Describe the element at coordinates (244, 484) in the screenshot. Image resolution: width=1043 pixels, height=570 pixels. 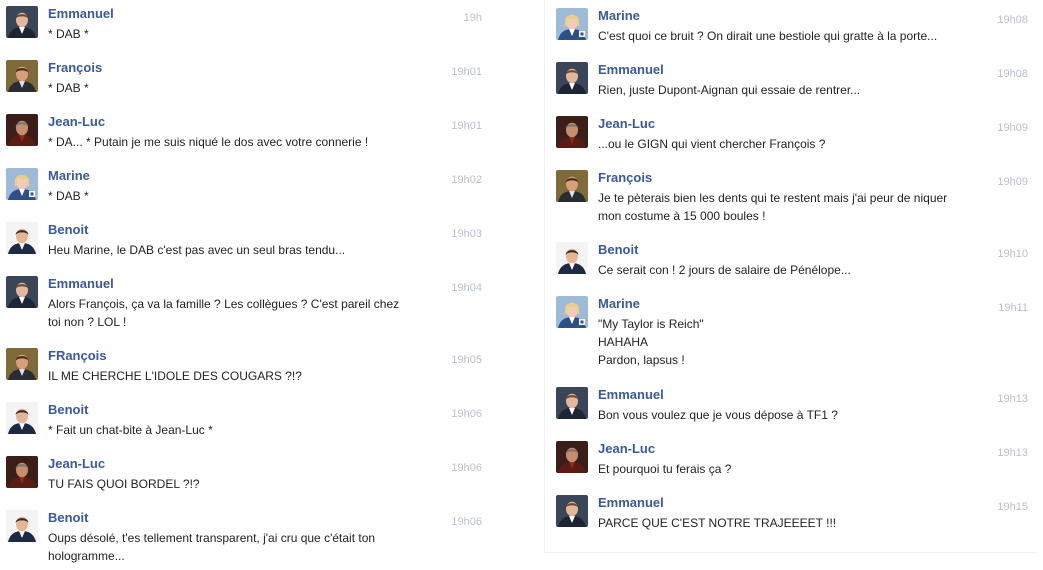
I see `message-body: TU FAIS QUOI BORDEL ?!?` at that location.